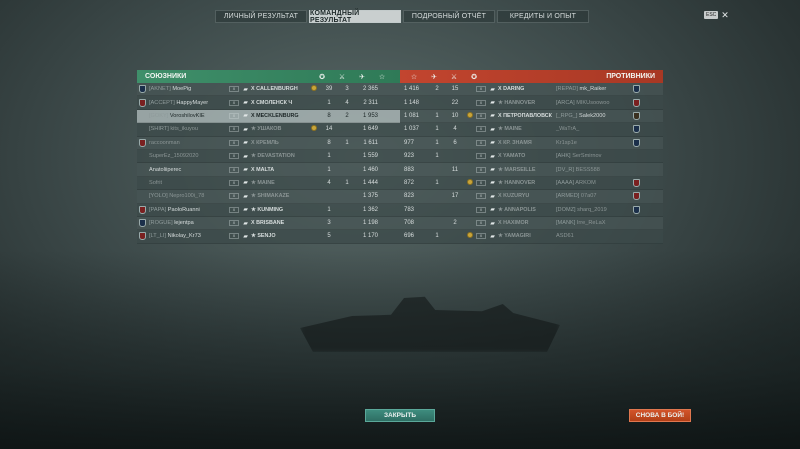  What do you see at coordinates (188, 103) in the screenshot?
I see `player-name: [ACCEPT] HappyMayer` at bounding box center [188, 103].